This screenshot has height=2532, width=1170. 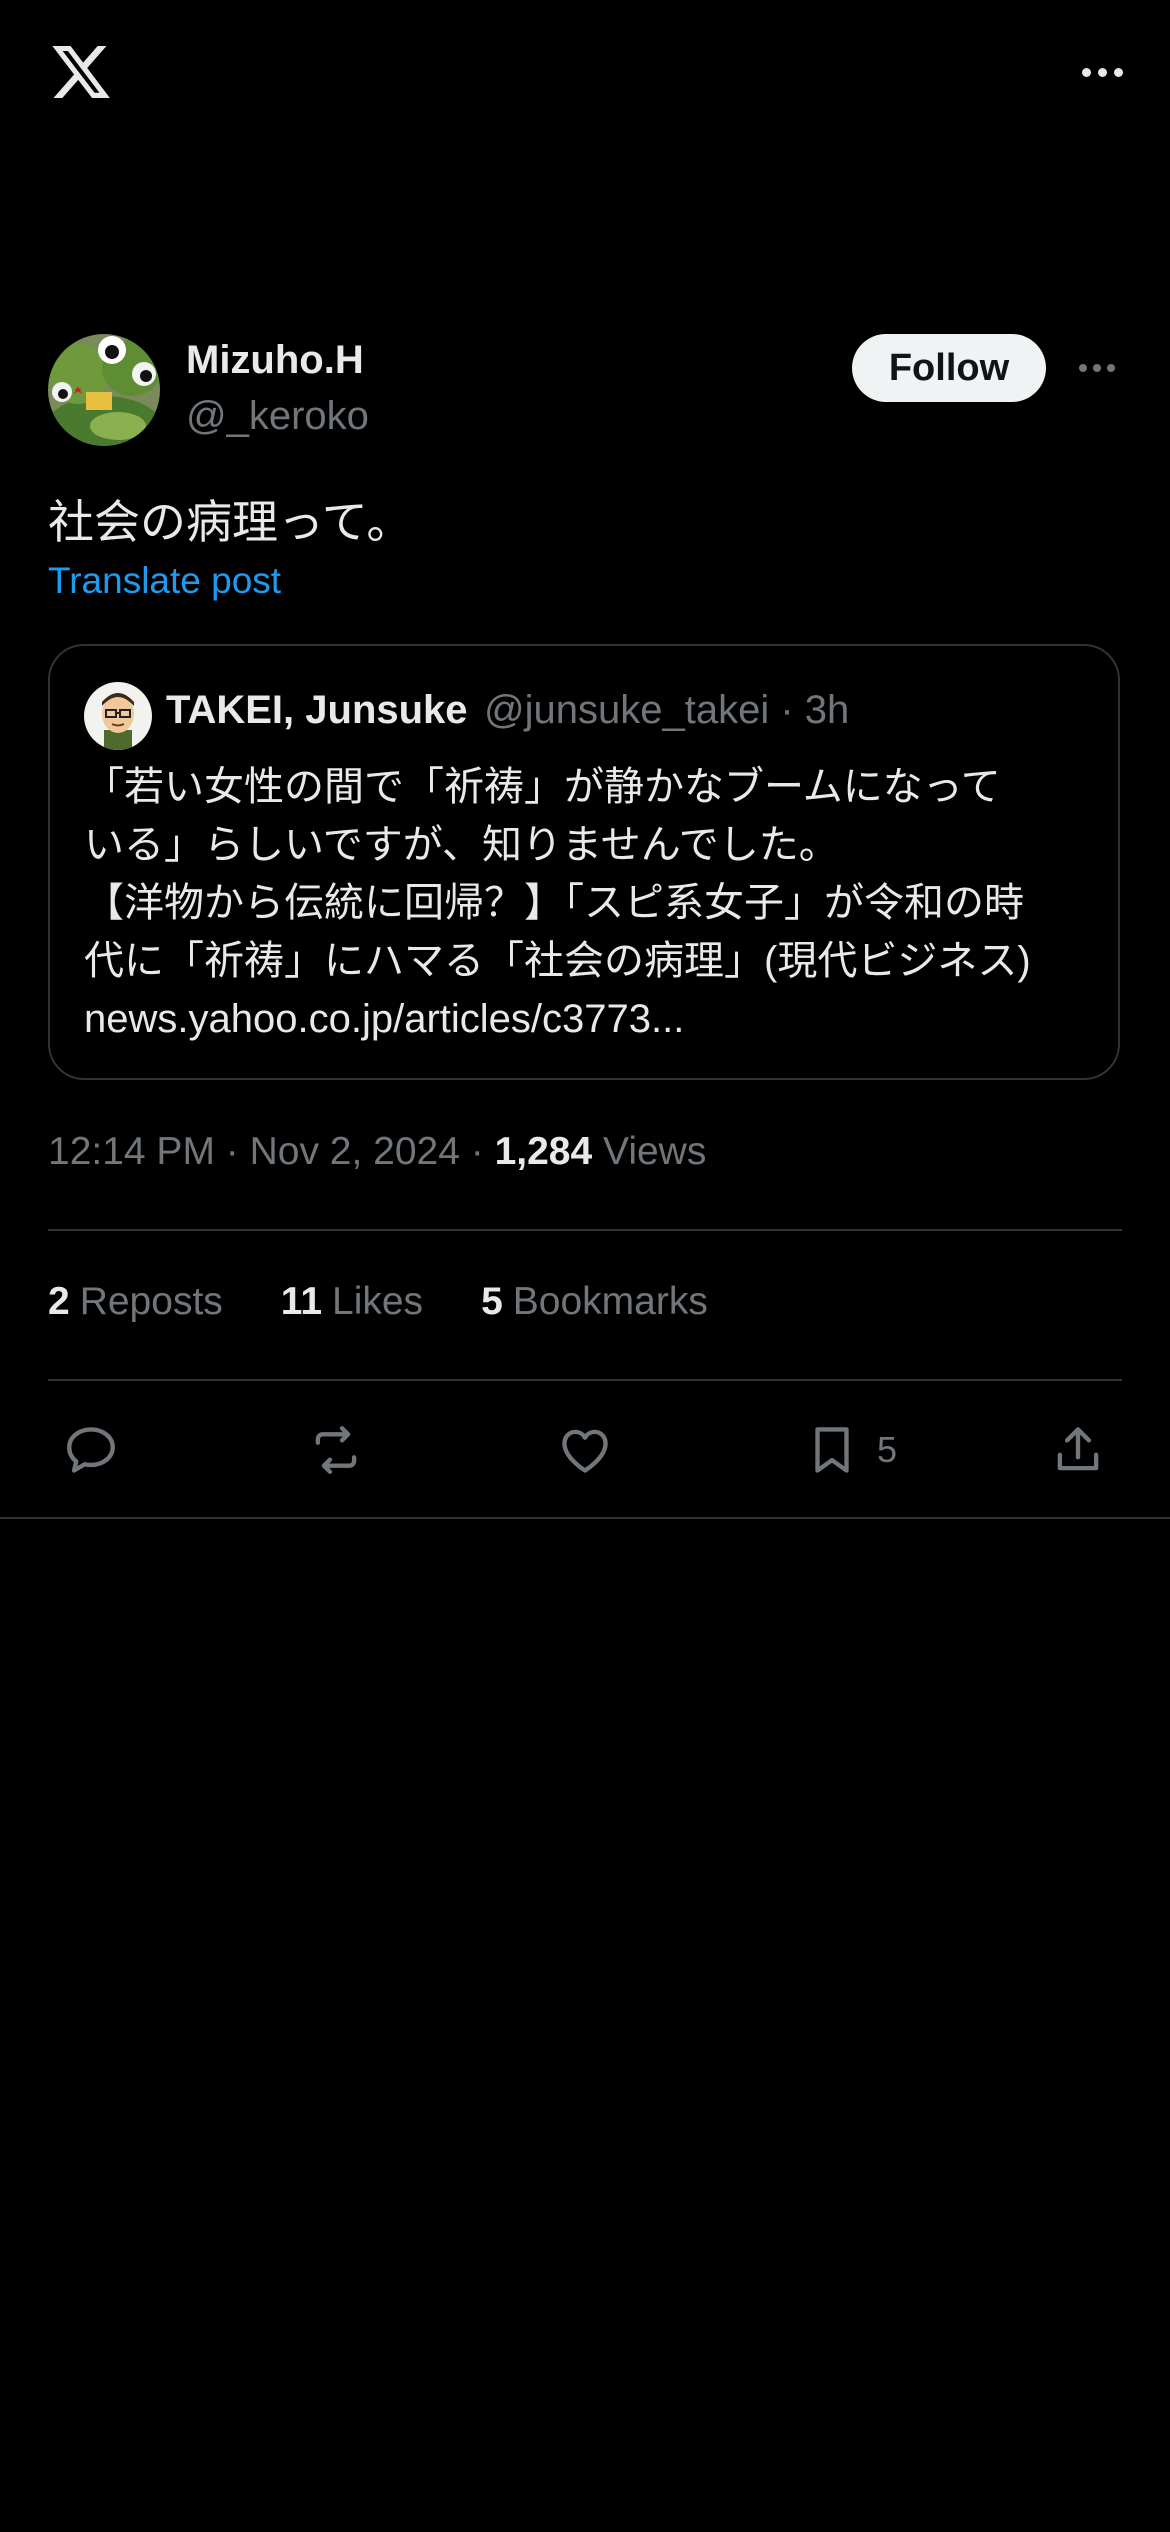 What do you see at coordinates (557, 961) in the screenshot?
I see `quoted-text-line: 代に「祈祷」にハマる「社会の病理」(現代ビジネス)` at bounding box center [557, 961].